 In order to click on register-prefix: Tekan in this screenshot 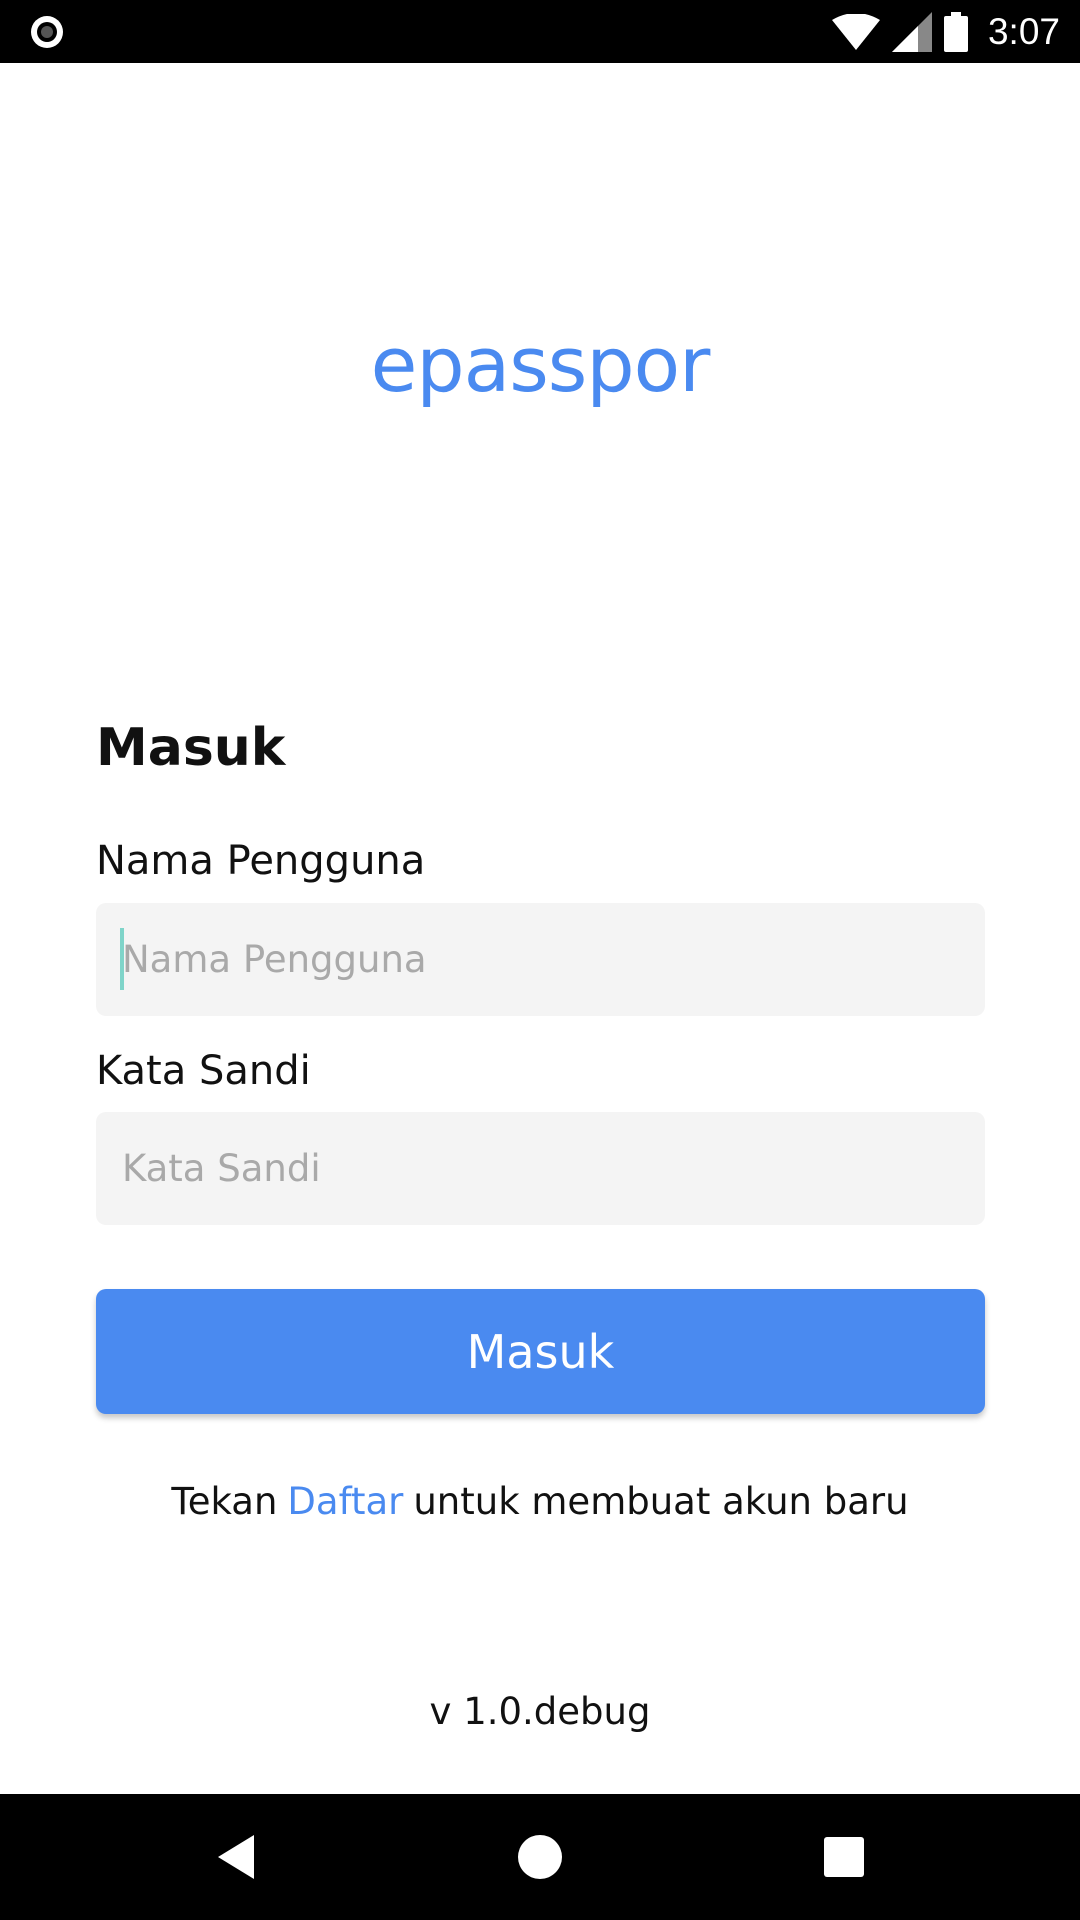, I will do `click(224, 1501)`.